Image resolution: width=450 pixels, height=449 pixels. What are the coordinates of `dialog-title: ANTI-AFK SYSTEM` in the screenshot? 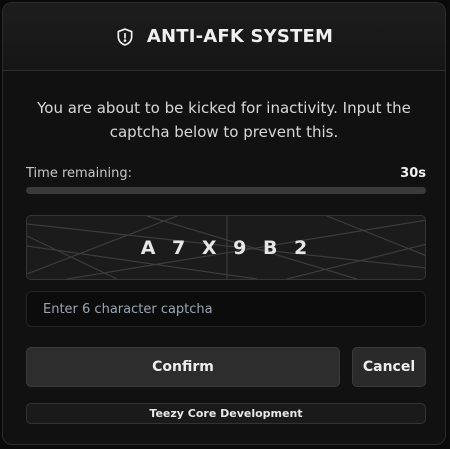 It's located at (240, 36).